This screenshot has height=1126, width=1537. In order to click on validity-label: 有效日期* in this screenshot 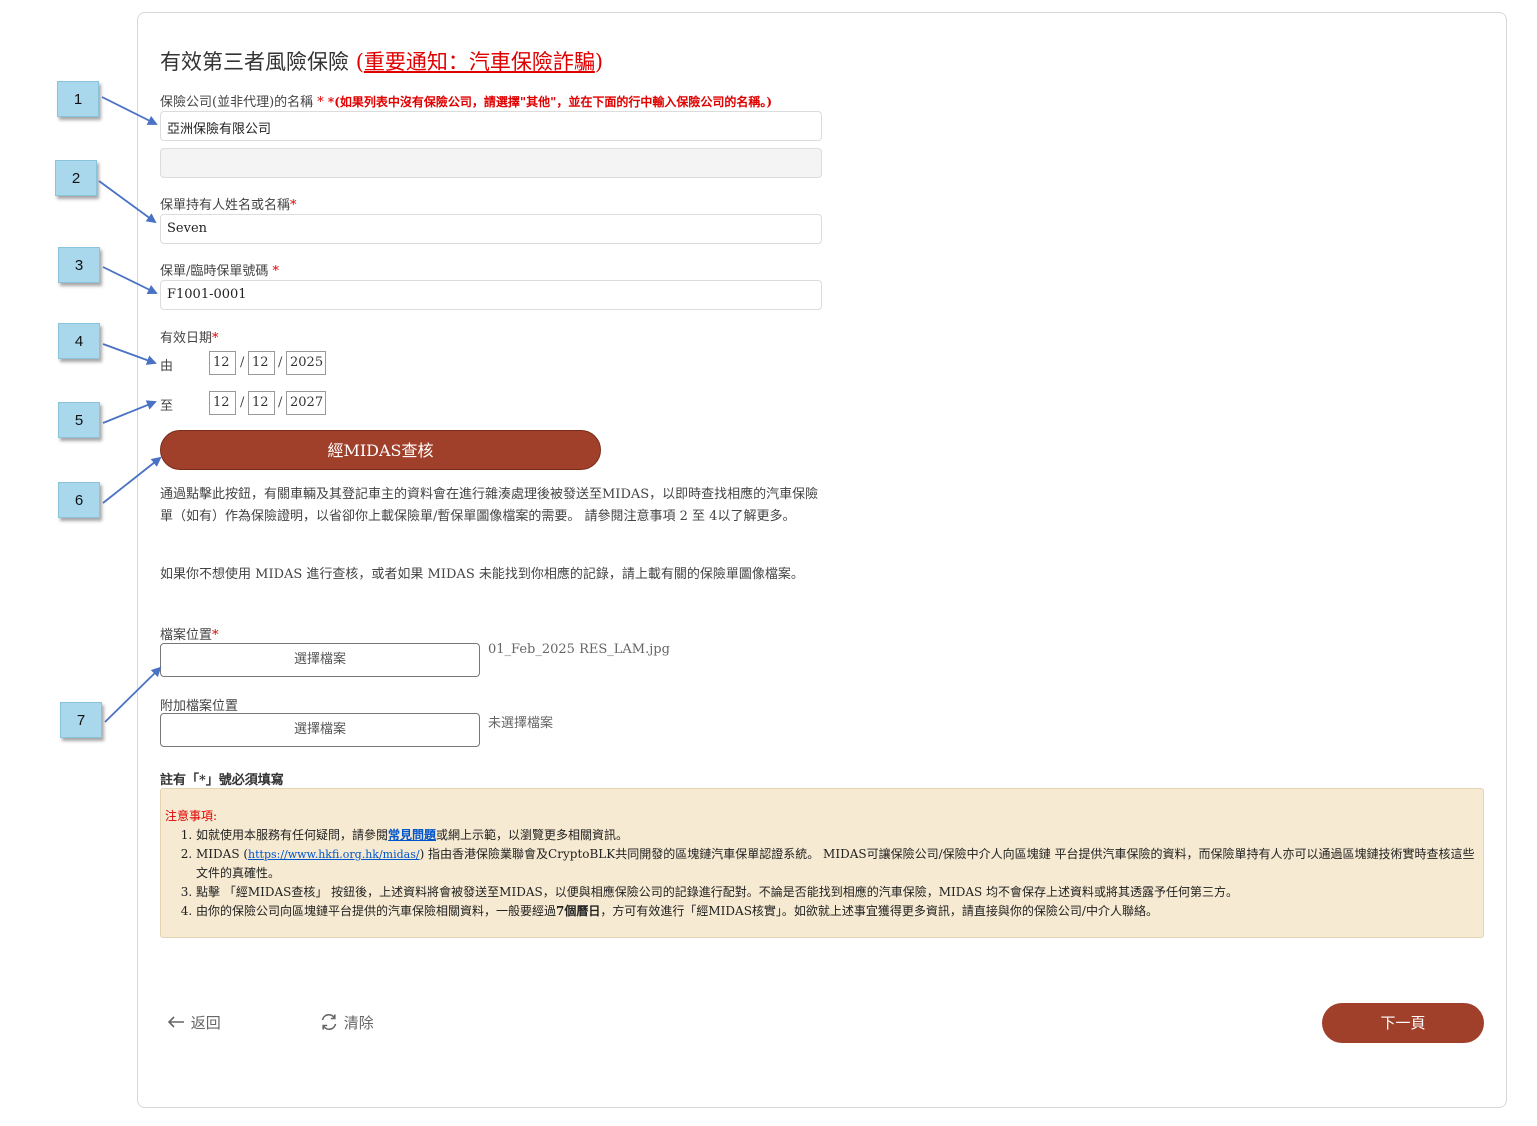, I will do `click(189, 338)`.